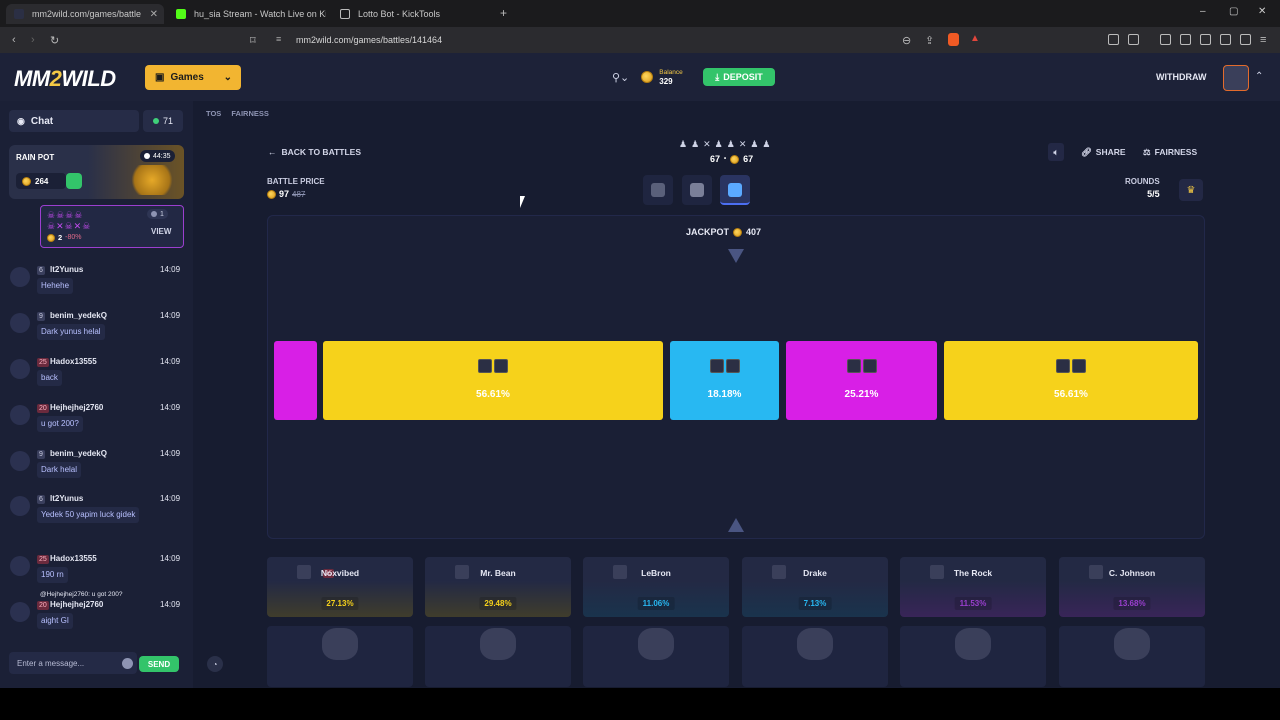 The image size is (1280, 720). Describe the element at coordinates (43, 408) in the screenshot. I see `level-badge: 20` at that location.